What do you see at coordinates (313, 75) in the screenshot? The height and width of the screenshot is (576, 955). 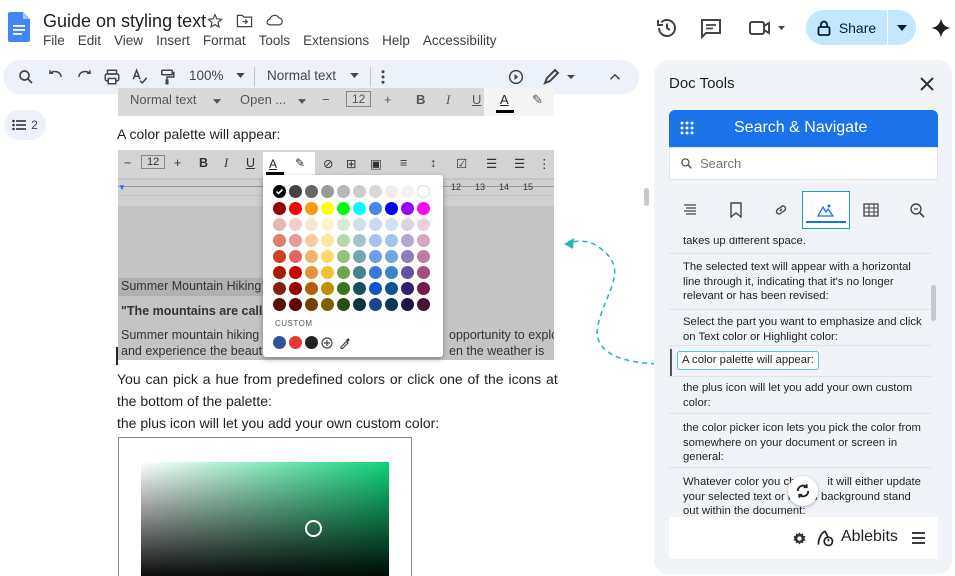 I see `style-select: Normal text` at bounding box center [313, 75].